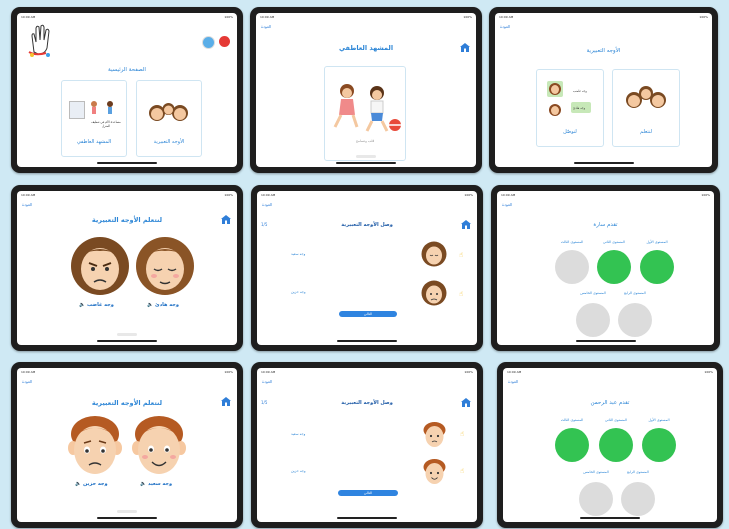 This screenshot has height=529, width=729. What do you see at coordinates (224, 41) in the screenshot?
I see `logout-icon` at bounding box center [224, 41].